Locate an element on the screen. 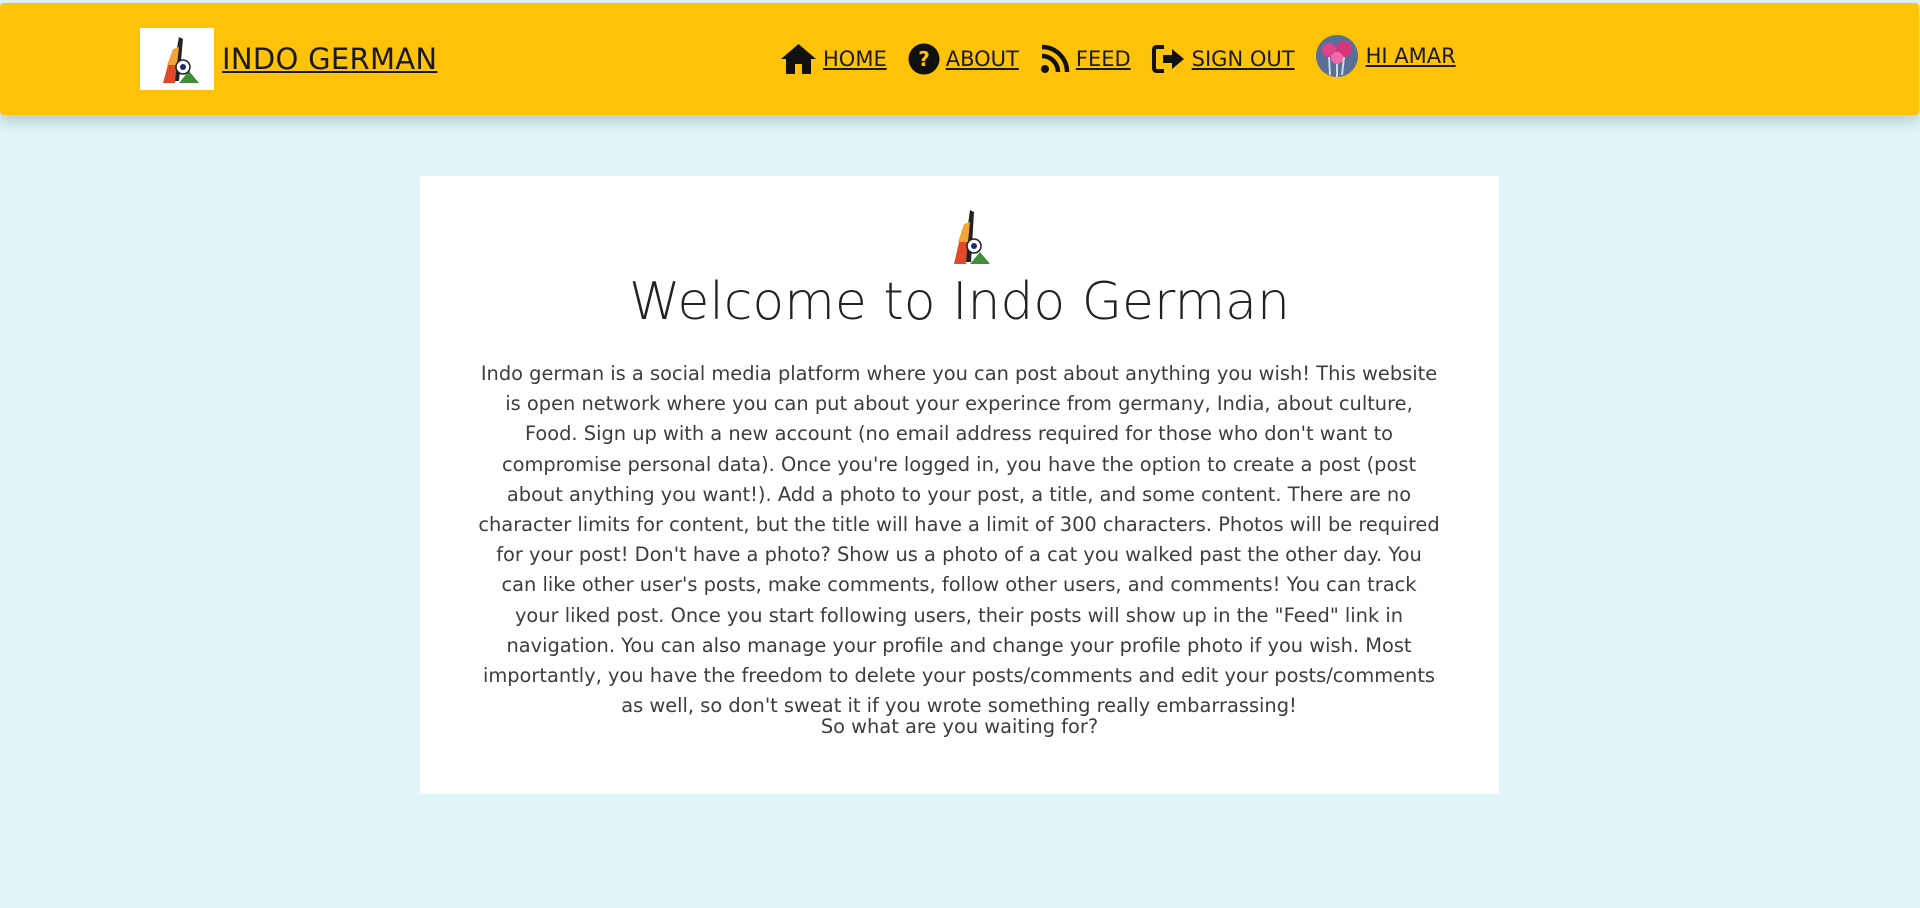  nav-feed-label: FEED is located at coordinates (1103, 59).